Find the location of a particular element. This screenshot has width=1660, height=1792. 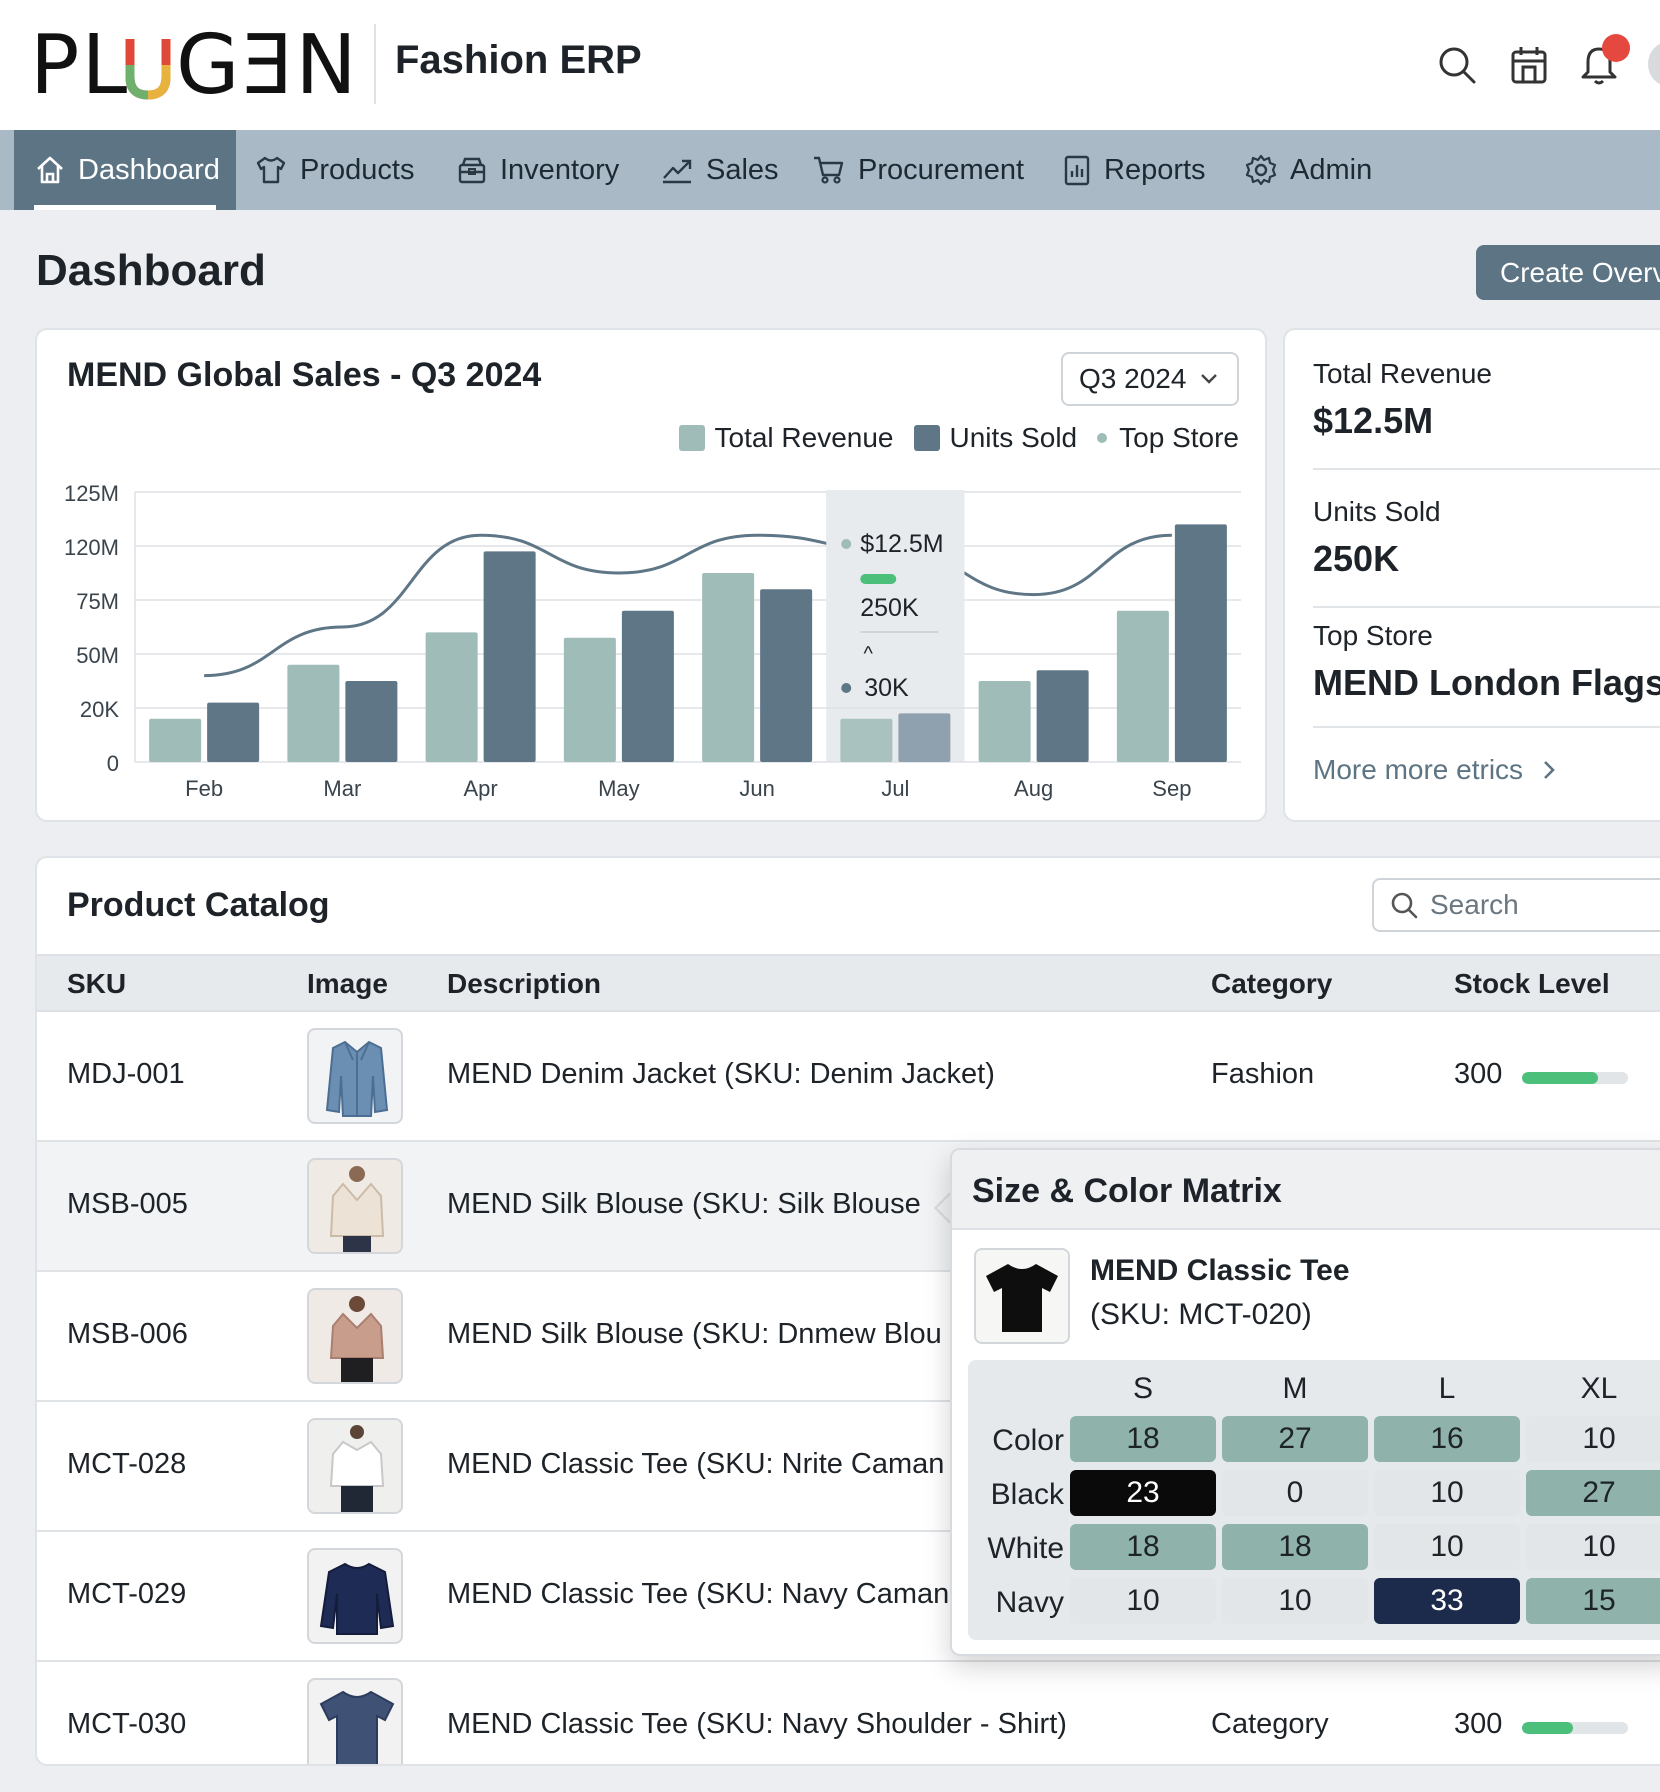

x-tick-label: May is located at coordinates (619, 788).